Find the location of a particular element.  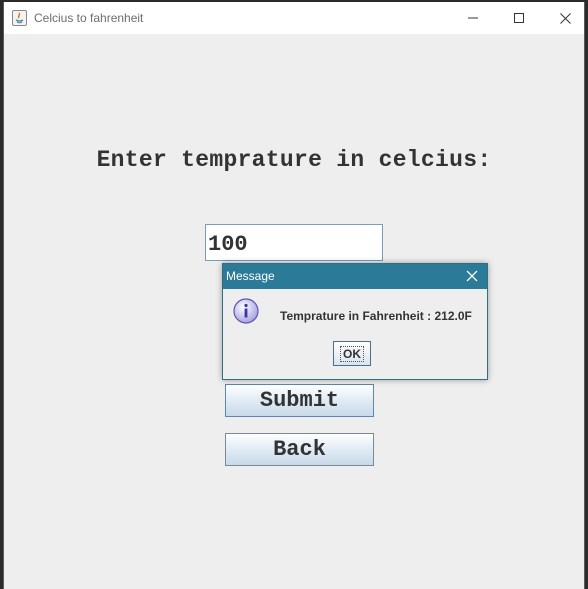

submit-button: Submit is located at coordinates (299, 400).